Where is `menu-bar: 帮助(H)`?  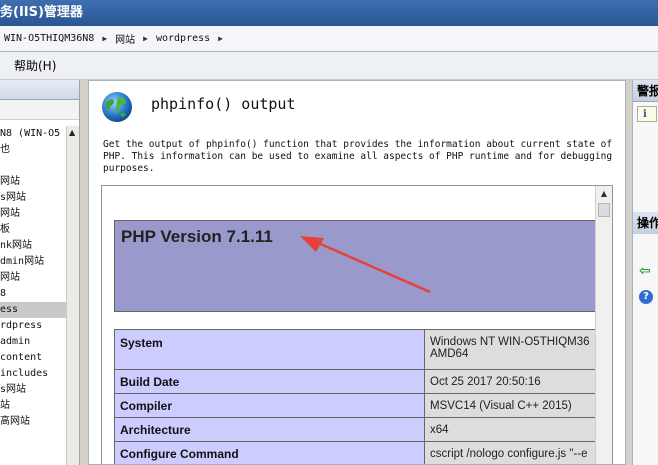
menu-bar: 帮助(H) is located at coordinates (329, 66).